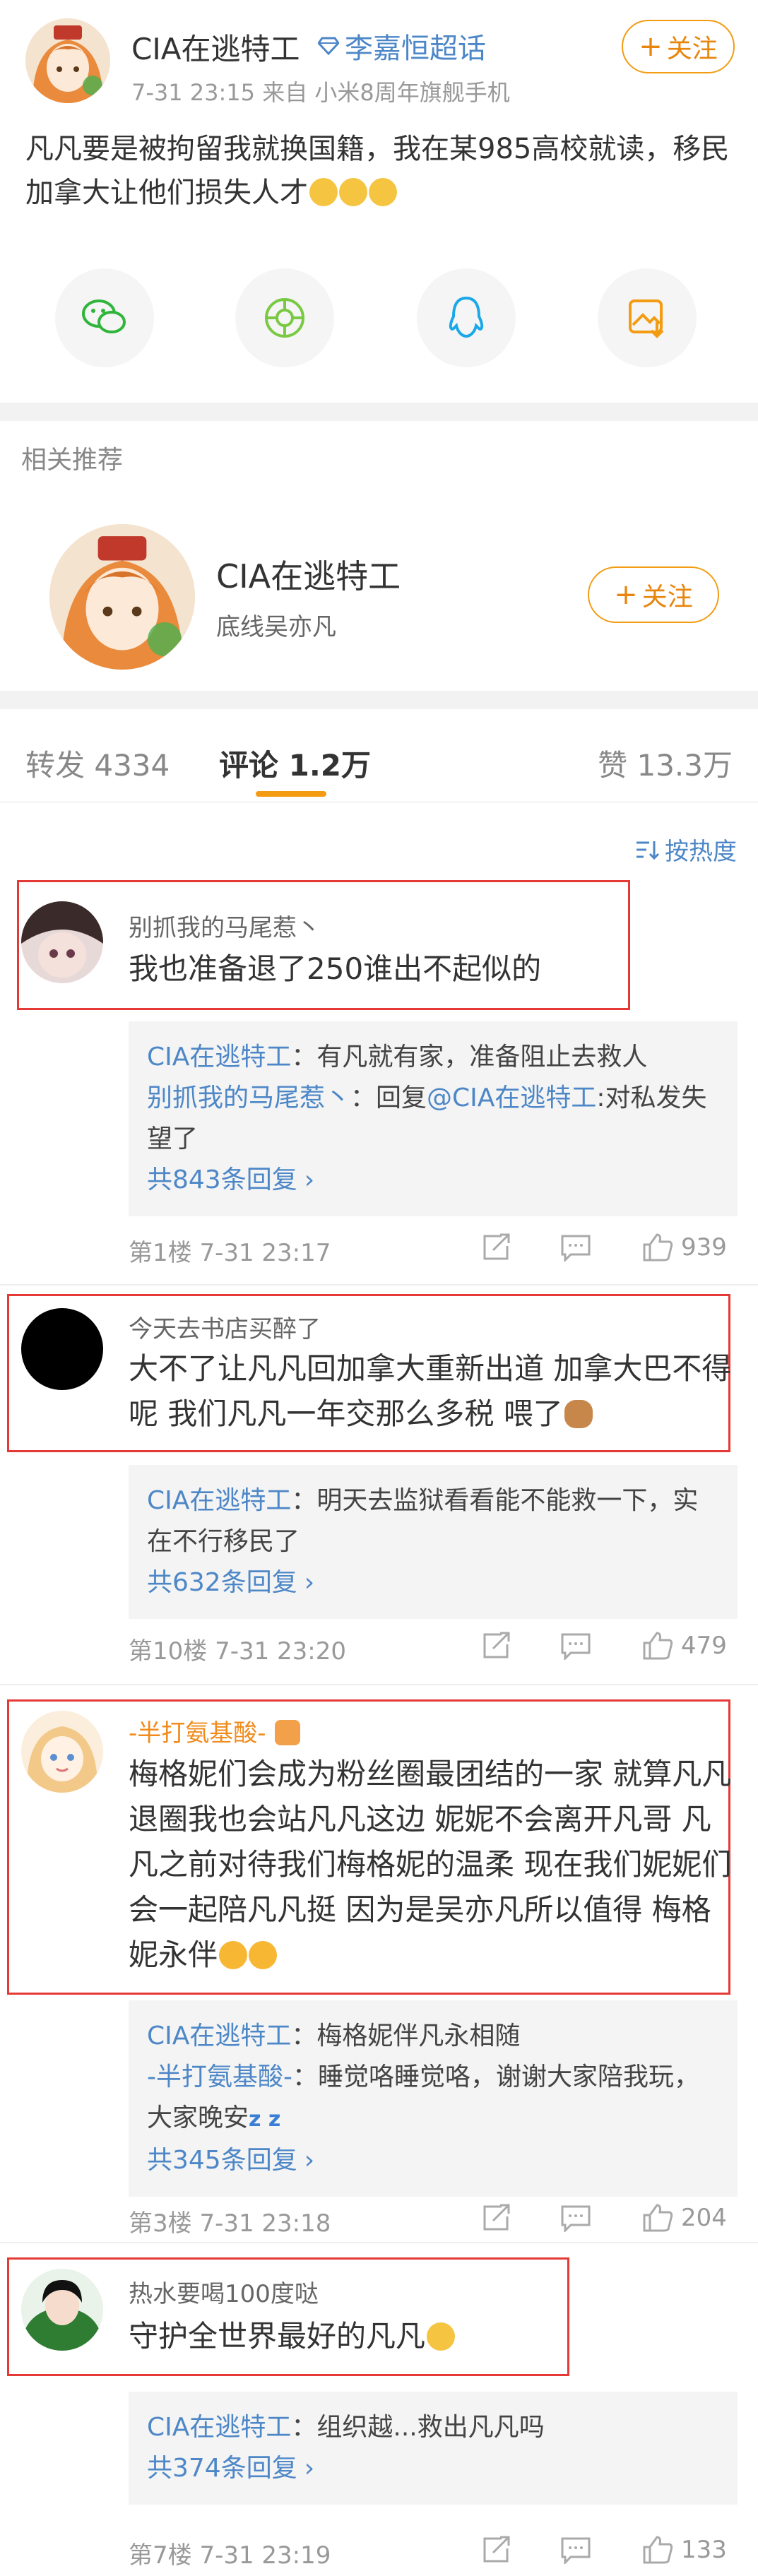  Describe the element at coordinates (433, 2468) in the screenshot. I see `more-replies-link: 共374条回复 ›` at that location.